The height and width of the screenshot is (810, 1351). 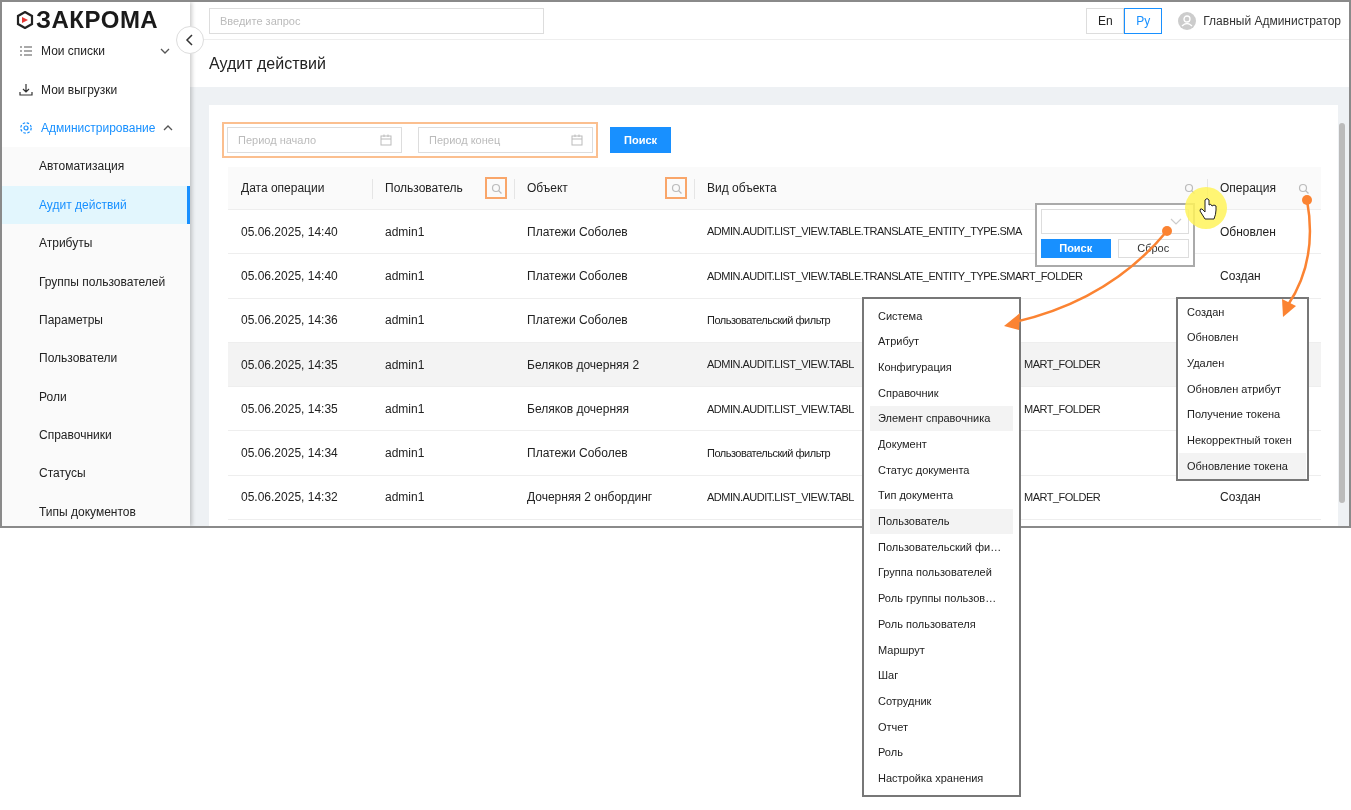 What do you see at coordinates (26, 127) in the screenshot?
I see `gear-icon` at bounding box center [26, 127].